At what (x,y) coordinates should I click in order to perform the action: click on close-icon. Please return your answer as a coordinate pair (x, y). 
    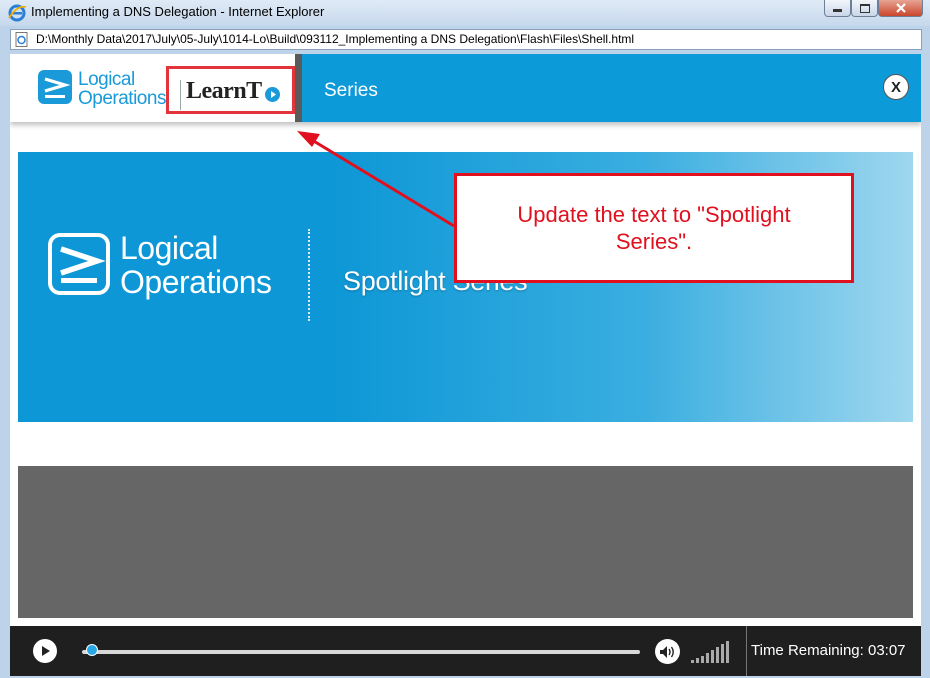
    Looking at the image, I should click on (900, 8).